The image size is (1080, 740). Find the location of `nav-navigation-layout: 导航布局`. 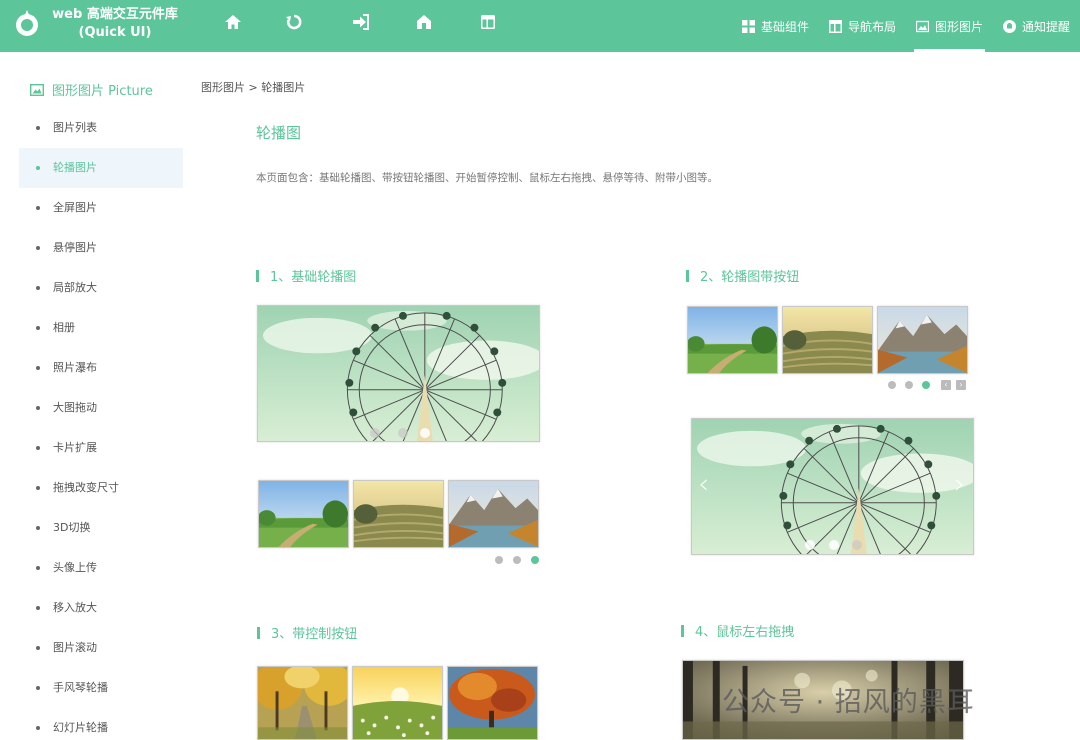

nav-navigation-layout: 导航布局 is located at coordinates (862, 26).